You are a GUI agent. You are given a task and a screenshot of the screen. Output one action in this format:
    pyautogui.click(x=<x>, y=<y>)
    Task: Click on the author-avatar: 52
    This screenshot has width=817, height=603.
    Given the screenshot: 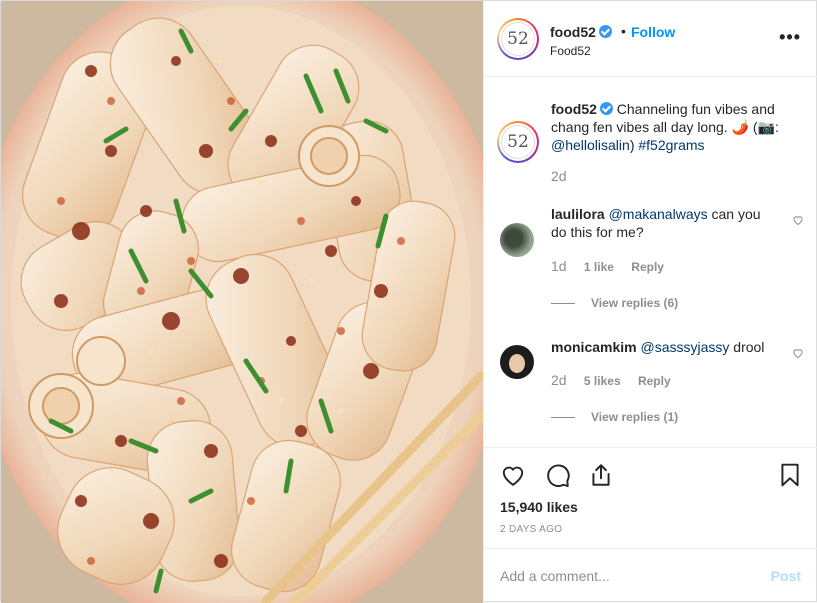 What is the action you would take?
    pyautogui.click(x=518, y=39)
    